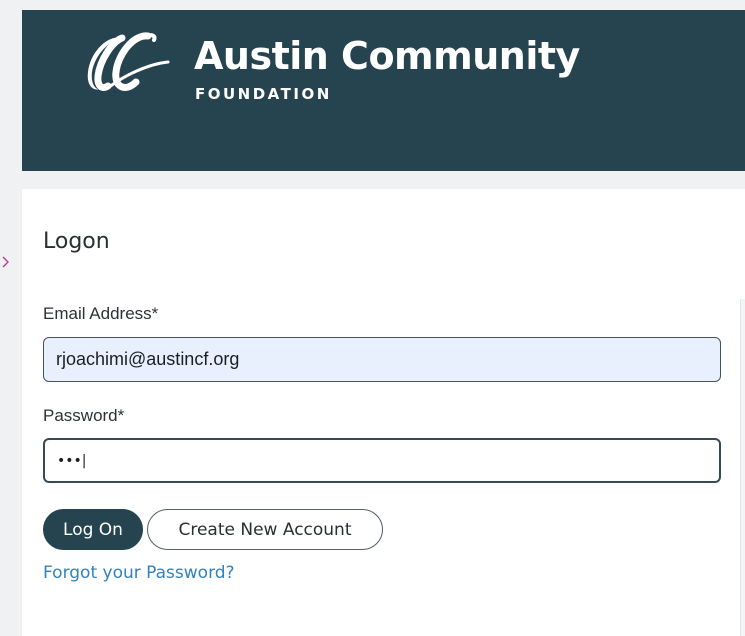 Image resolution: width=745 pixels, height=636 pixels. What do you see at coordinates (5, 262) in the screenshot?
I see `side-chevron-icon` at bounding box center [5, 262].